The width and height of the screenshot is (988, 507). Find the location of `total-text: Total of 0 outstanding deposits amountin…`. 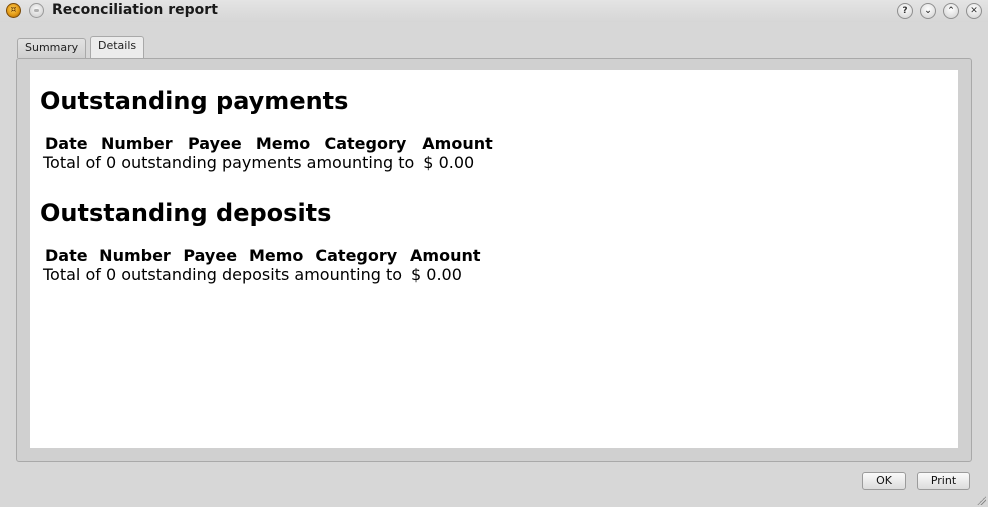

total-text: Total of 0 outstanding deposits amountin… is located at coordinates (223, 274).